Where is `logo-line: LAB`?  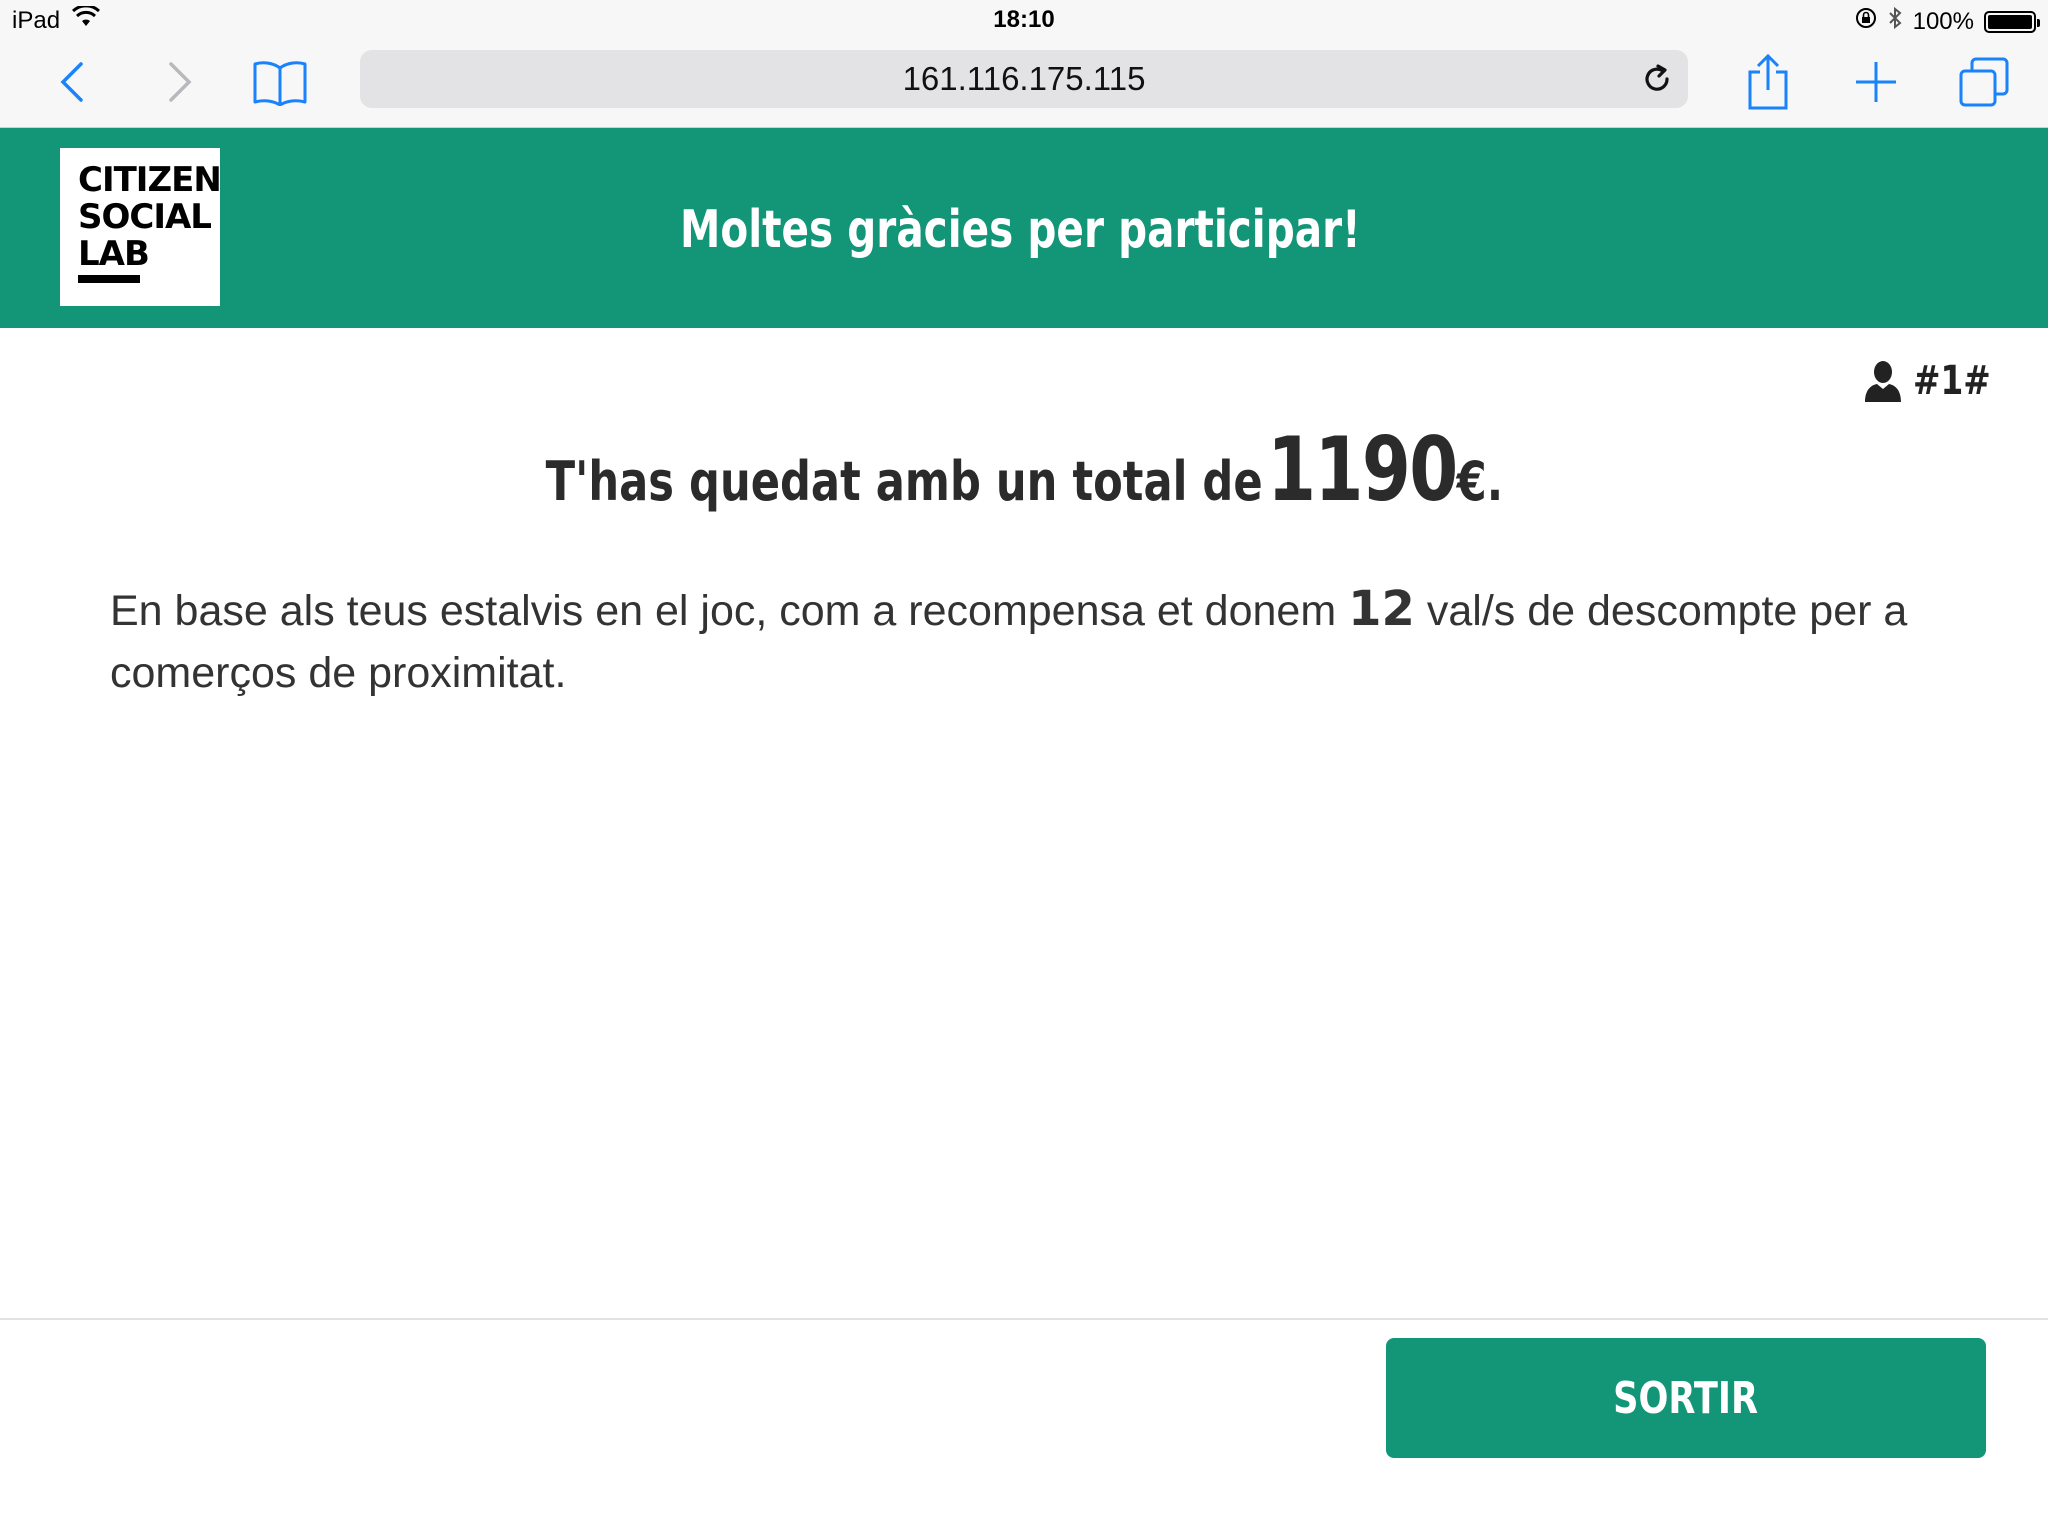 logo-line: LAB is located at coordinates (114, 254).